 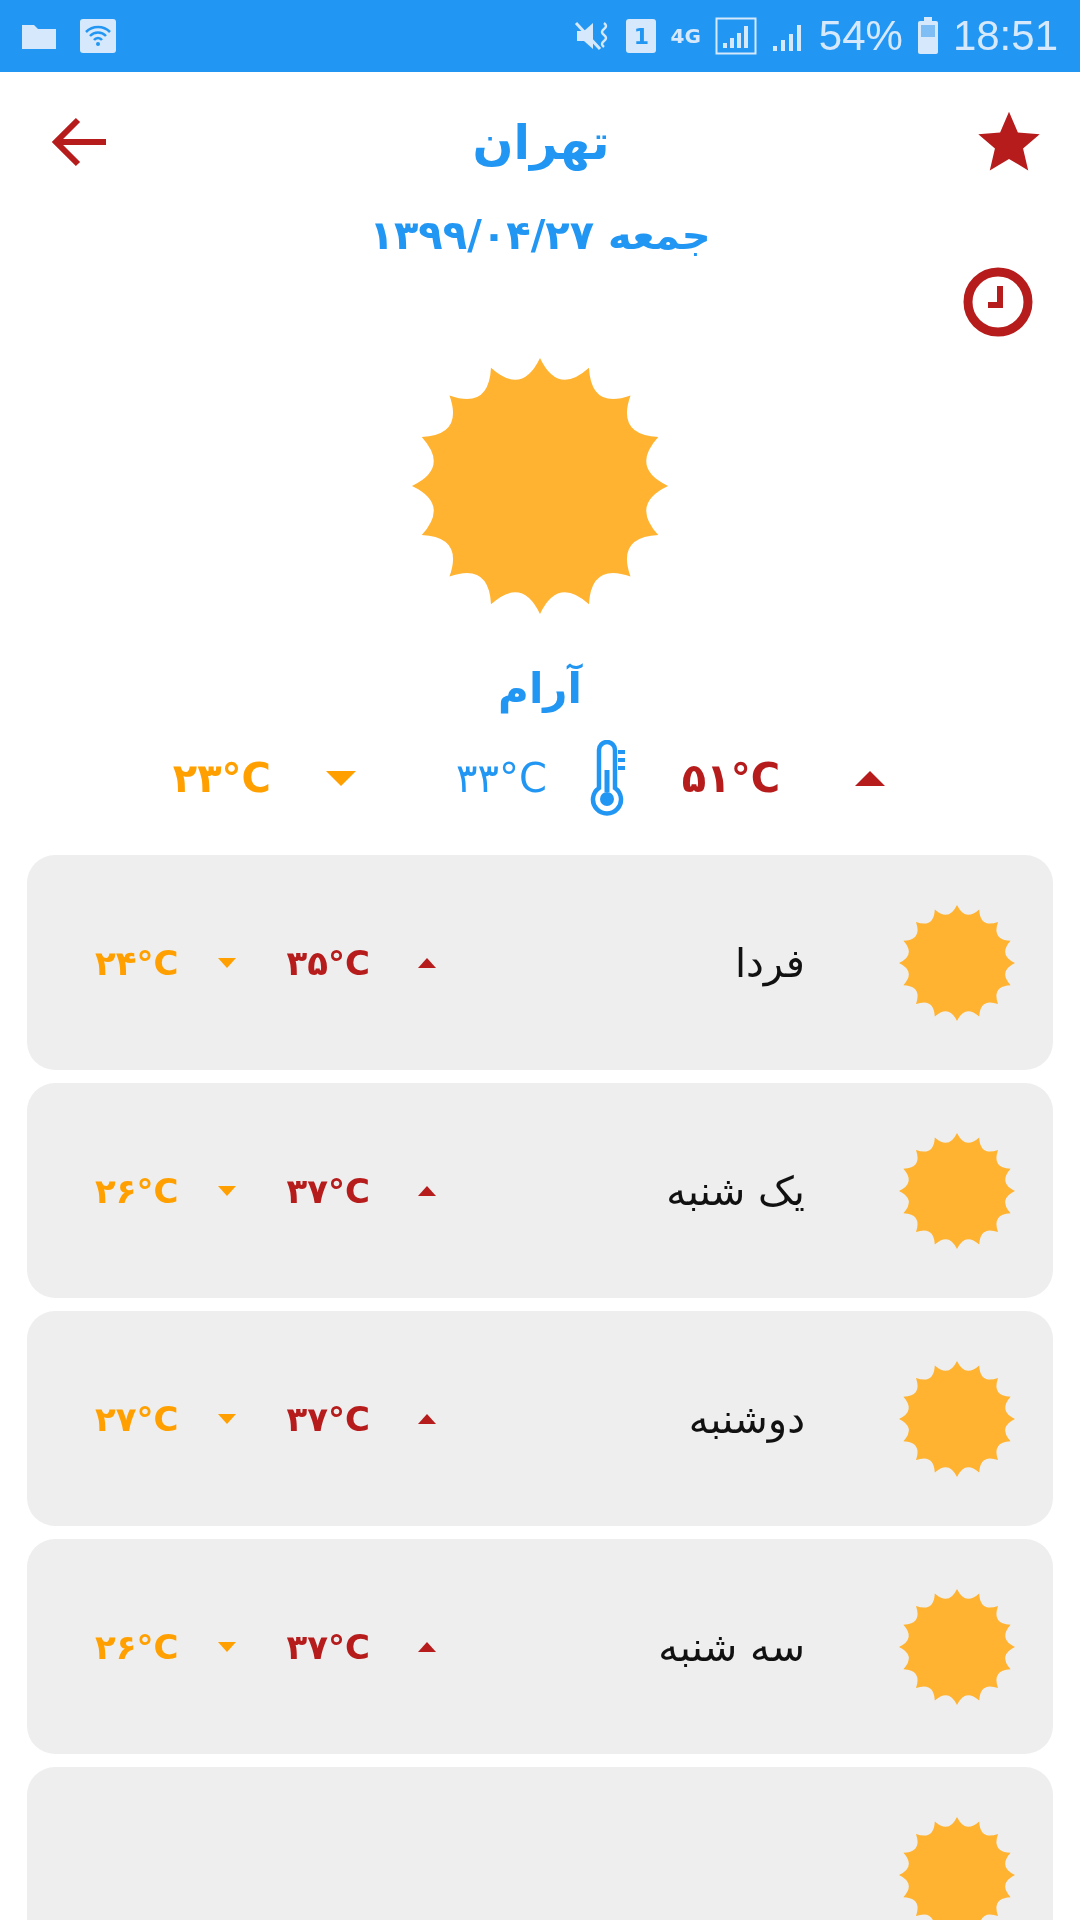 I want to click on forecast-card: سه شنبه ۳۷°C ۲۶°C, so click(x=540, y=1646).